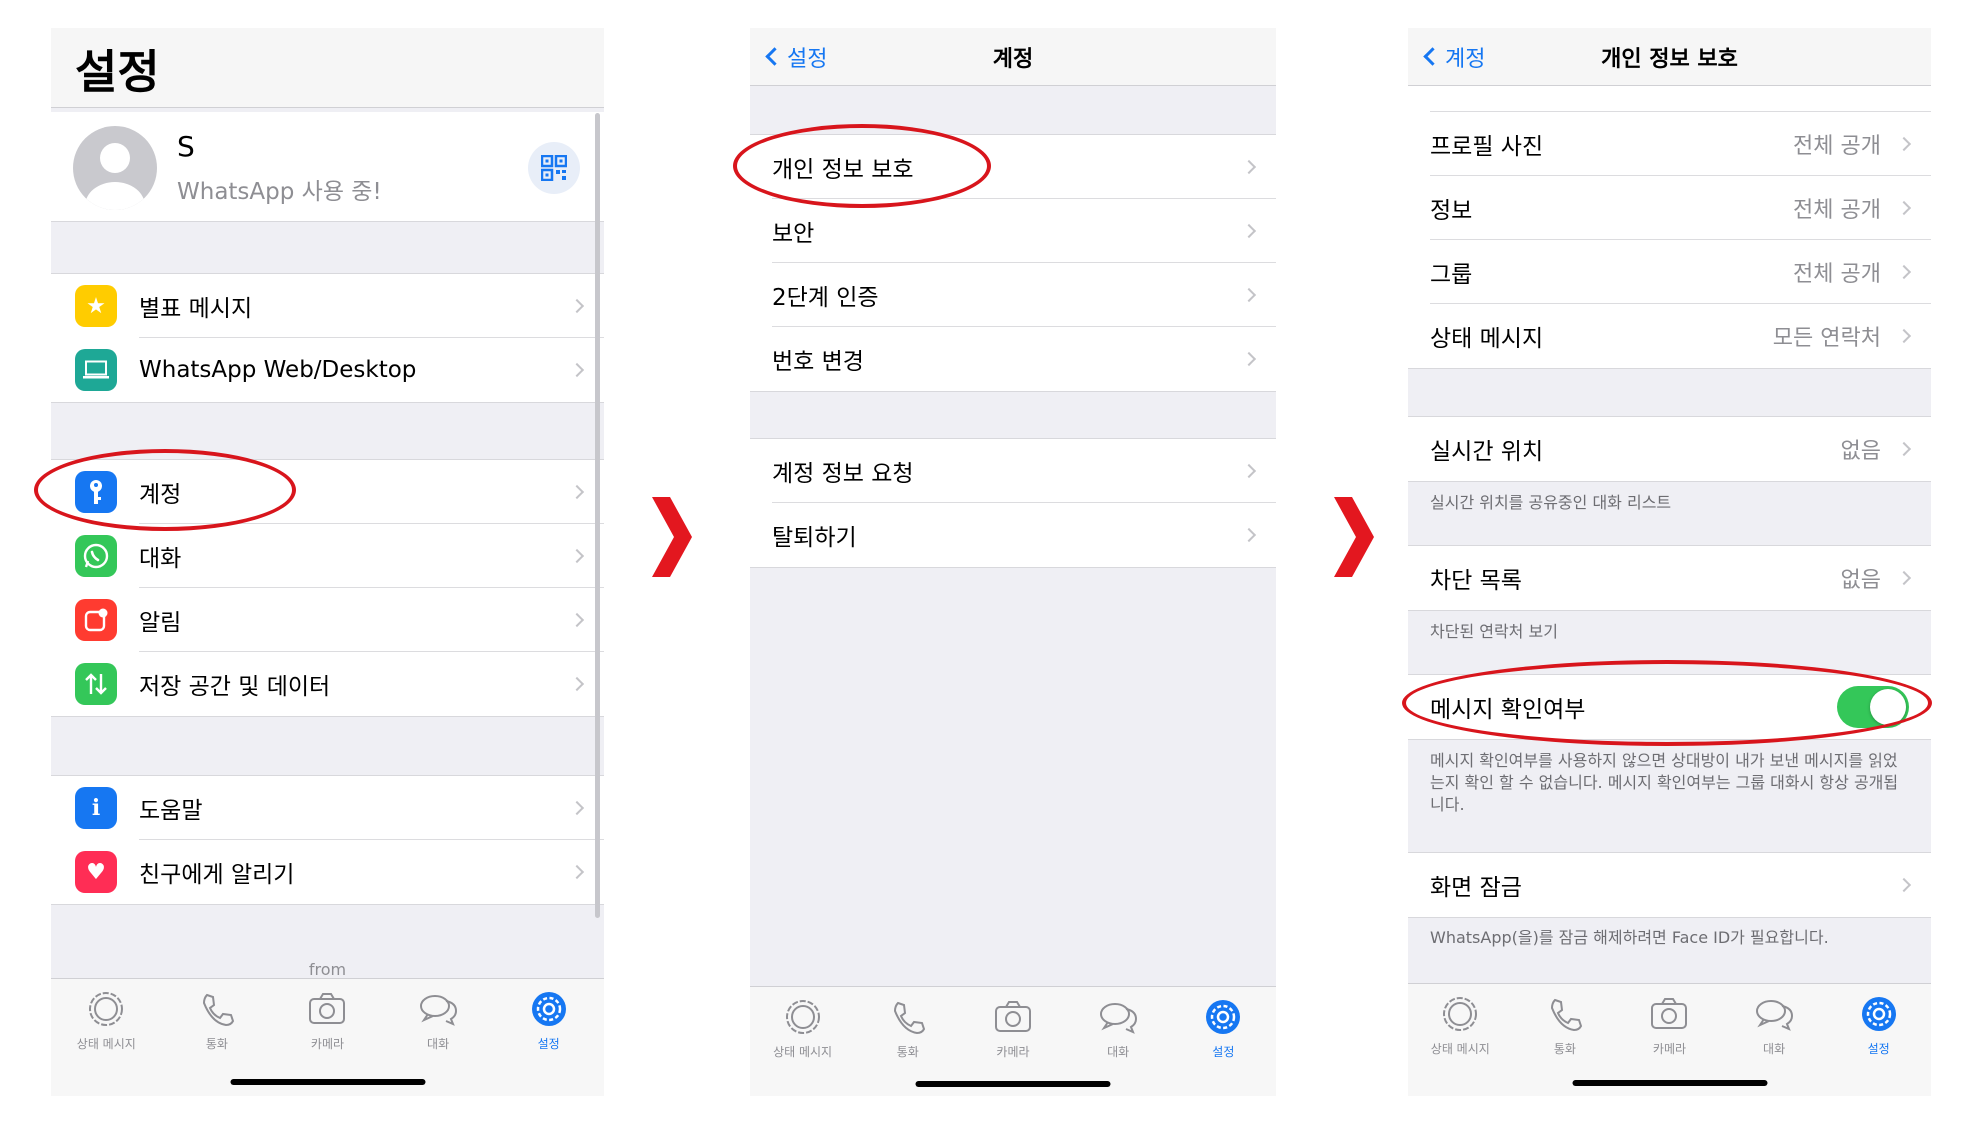 The image size is (1969, 1122). What do you see at coordinates (1669, 144) in the screenshot?
I see `row-profile-photo: 프로필 사진 전체 공개` at bounding box center [1669, 144].